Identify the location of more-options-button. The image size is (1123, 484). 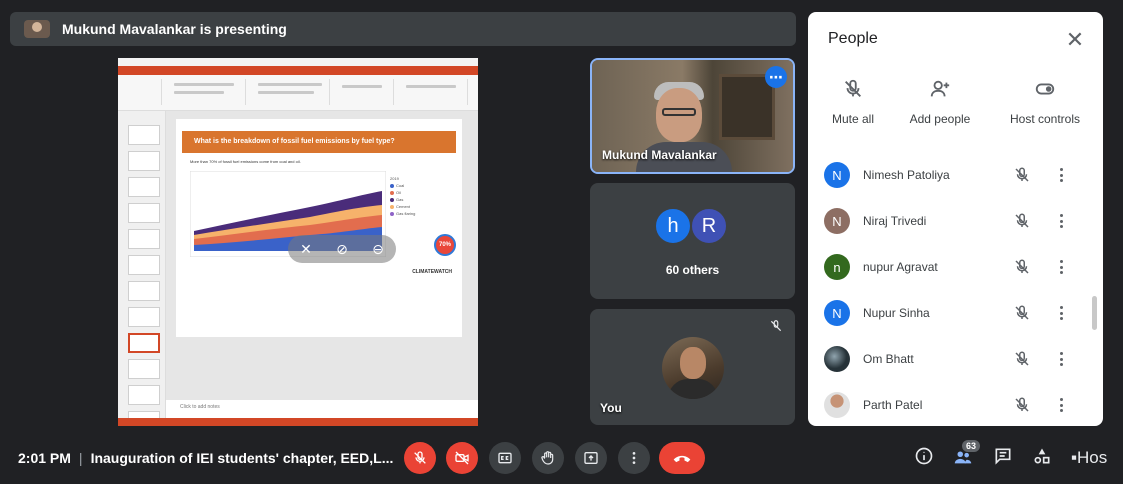
(634, 458).